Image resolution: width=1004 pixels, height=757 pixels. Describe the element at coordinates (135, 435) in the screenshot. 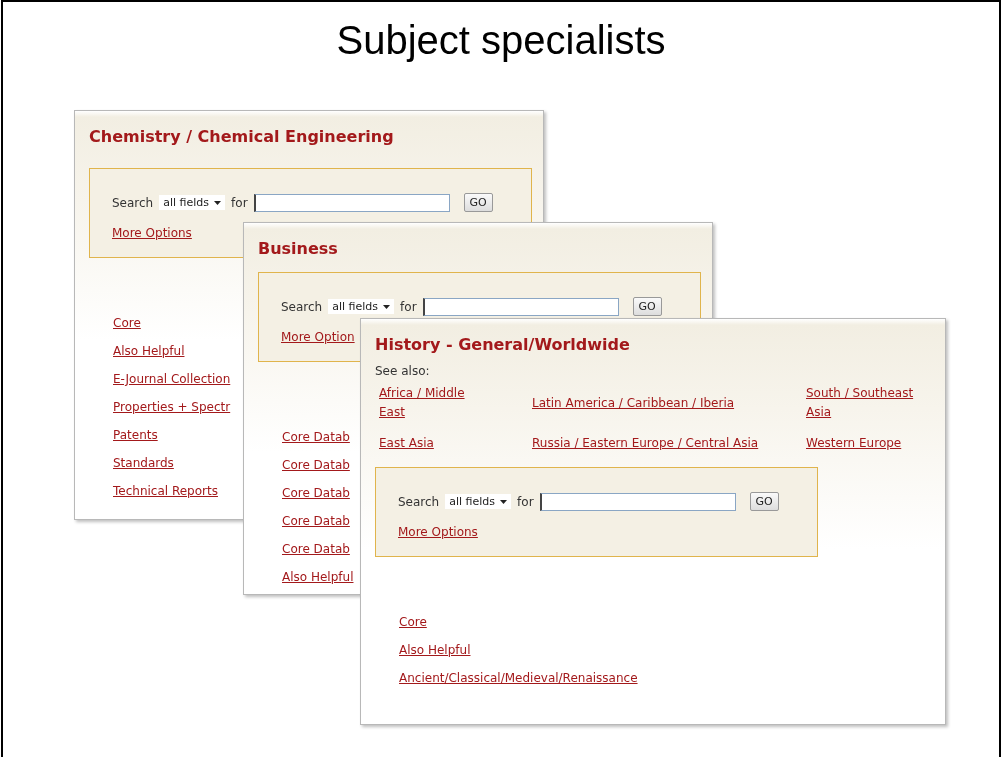

I see `resource-link: Patents` at that location.